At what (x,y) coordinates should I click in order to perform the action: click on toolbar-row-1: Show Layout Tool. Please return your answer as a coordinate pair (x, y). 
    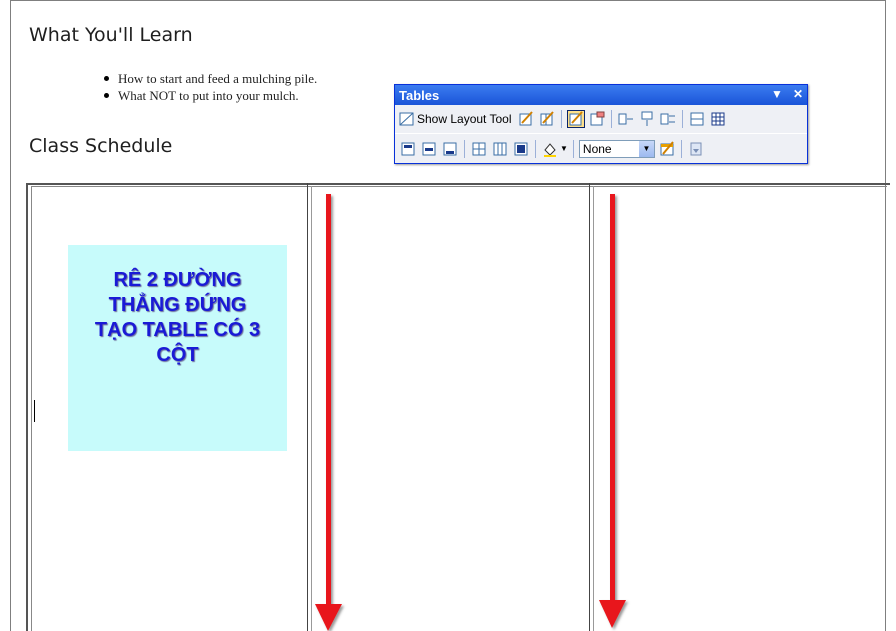
    Looking at the image, I should click on (601, 119).